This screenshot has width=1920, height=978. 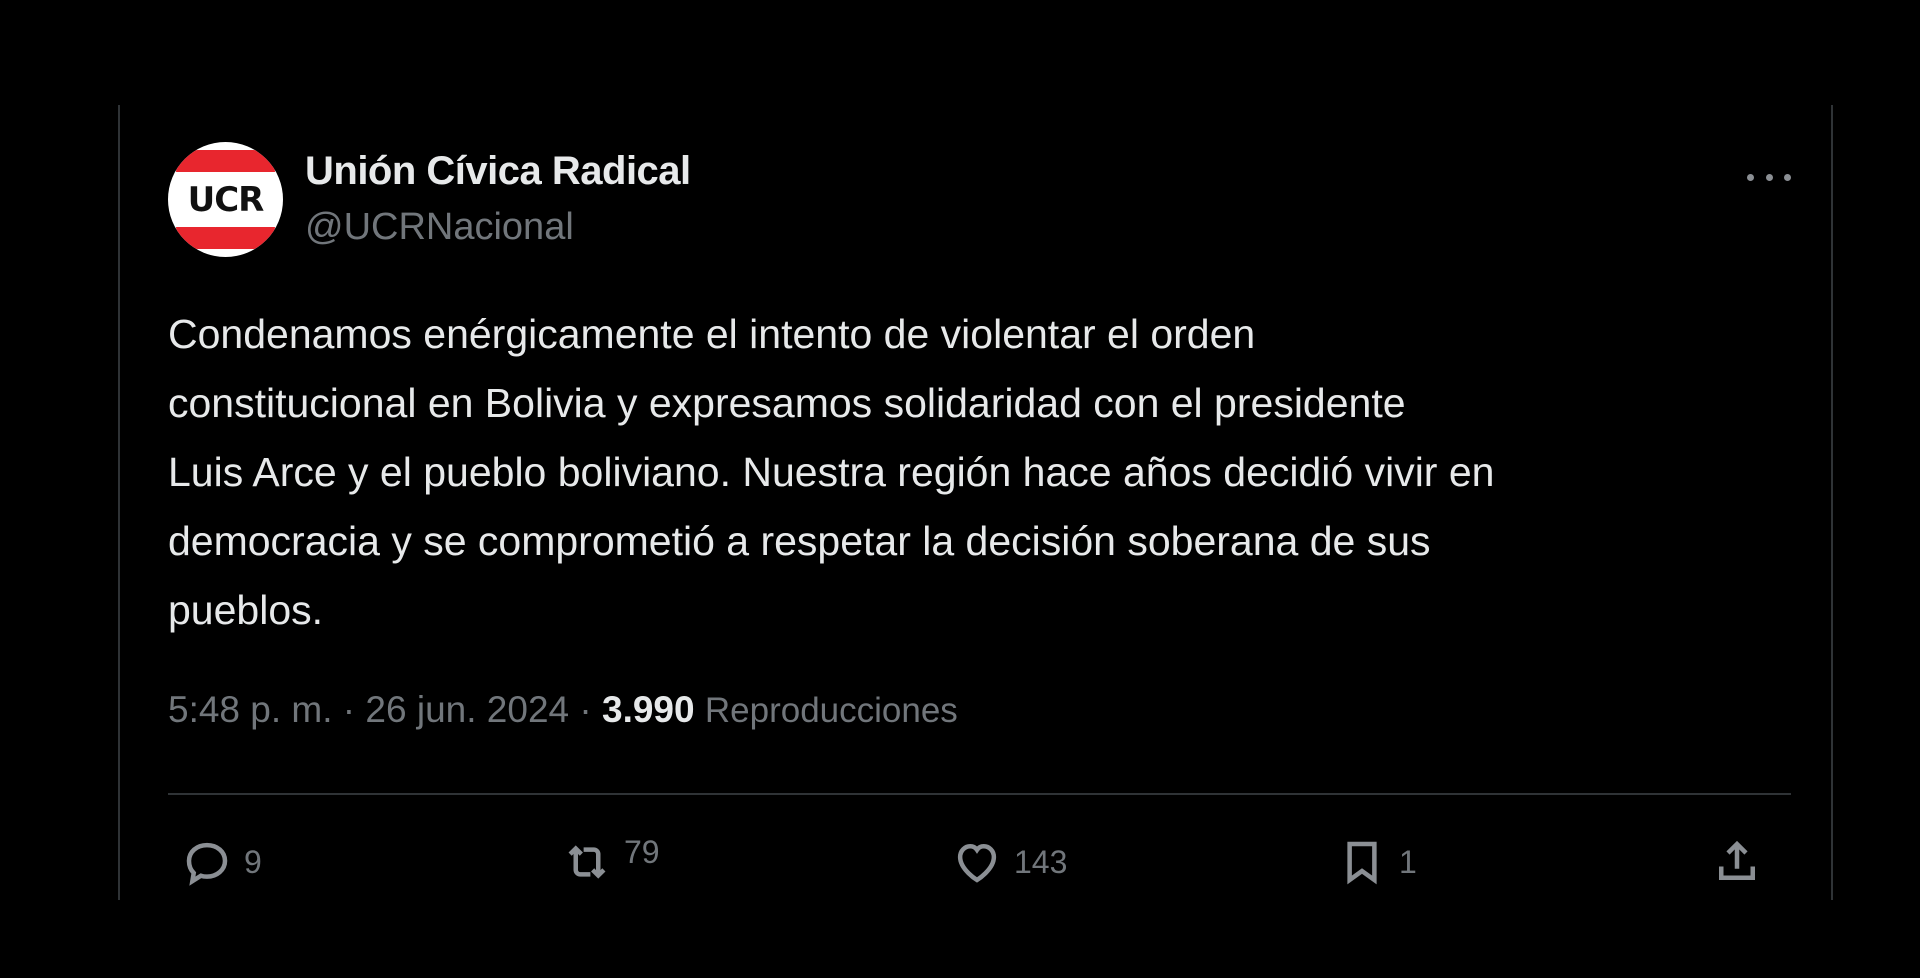 I want to click on tweet-time: 5:48 p. m., so click(x=250, y=709).